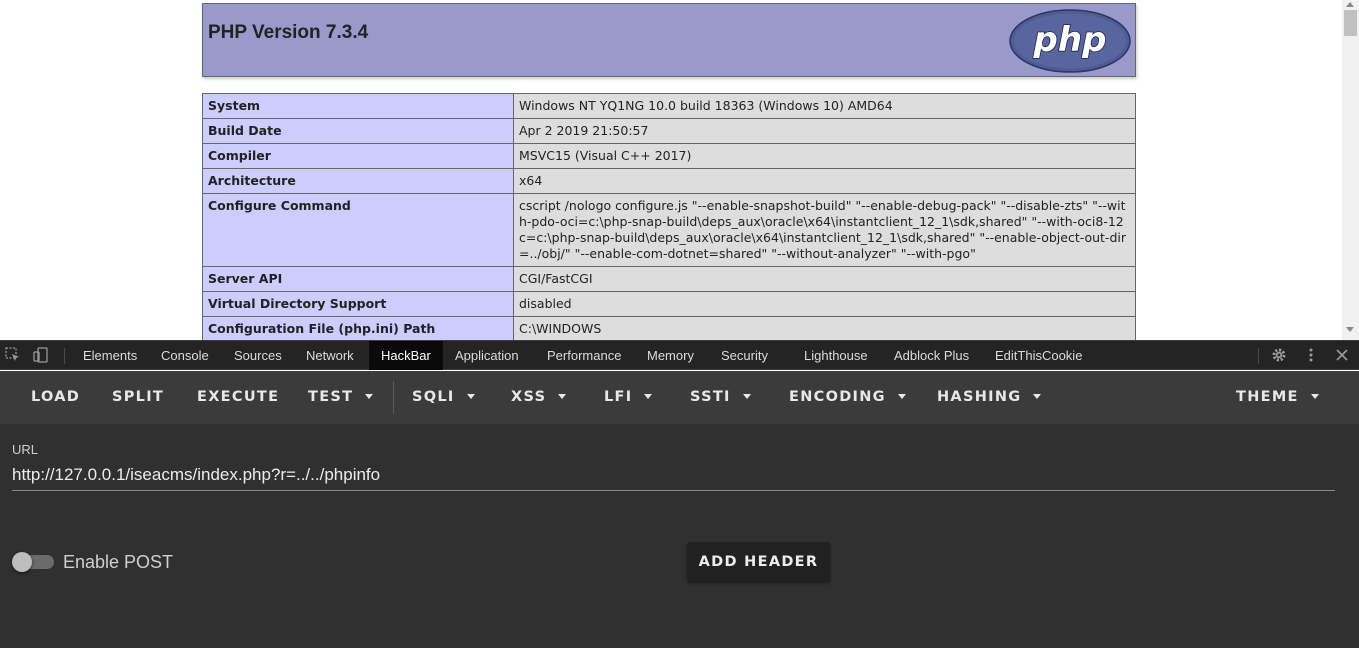 The width and height of the screenshot is (1359, 648). Describe the element at coordinates (358, 279) in the screenshot. I see `row-key: Server API` at that location.